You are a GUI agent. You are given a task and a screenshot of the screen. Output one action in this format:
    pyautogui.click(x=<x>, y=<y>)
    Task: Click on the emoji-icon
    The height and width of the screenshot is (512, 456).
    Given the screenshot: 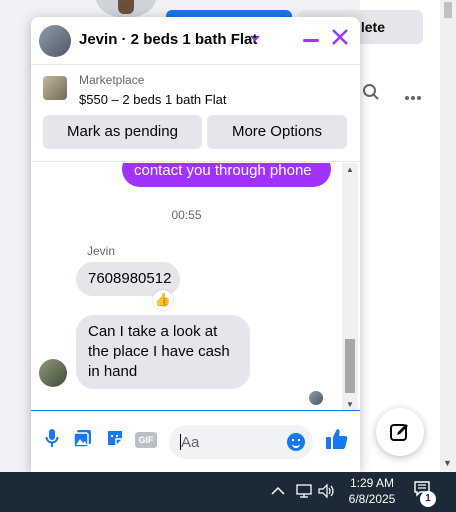 What is the action you would take?
    pyautogui.click(x=296, y=442)
    